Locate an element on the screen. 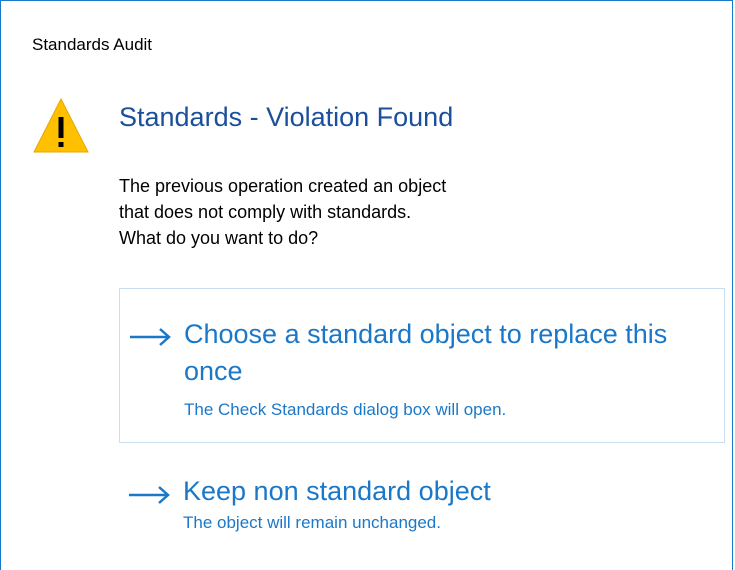 Image resolution: width=735 pixels, height=570 pixels. message-line: that does not comply with standards. is located at coordinates (265, 212).